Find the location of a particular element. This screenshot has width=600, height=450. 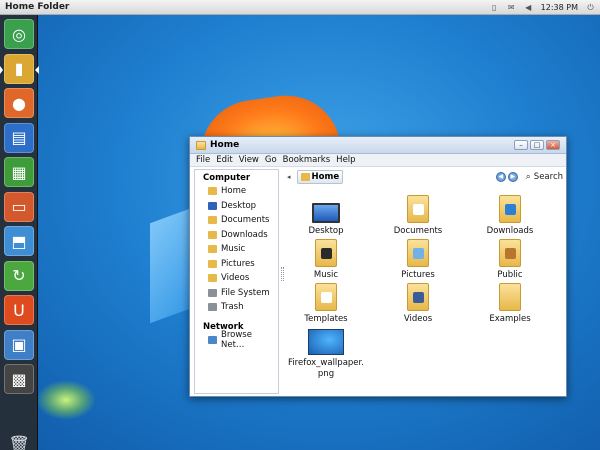

file-label: Videos is located at coordinates (418, 319).